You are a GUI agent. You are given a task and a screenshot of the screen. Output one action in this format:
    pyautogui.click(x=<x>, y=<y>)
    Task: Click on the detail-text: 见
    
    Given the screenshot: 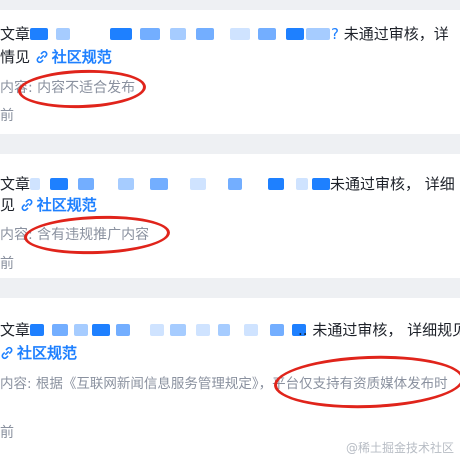 What is the action you would take?
    pyautogui.click(x=8, y=205)
    